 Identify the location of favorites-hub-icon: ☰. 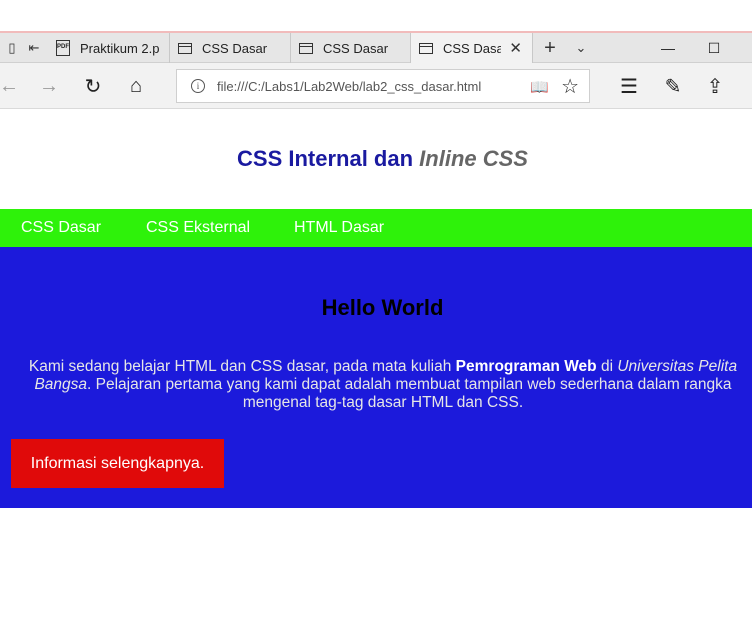
(629, 86).